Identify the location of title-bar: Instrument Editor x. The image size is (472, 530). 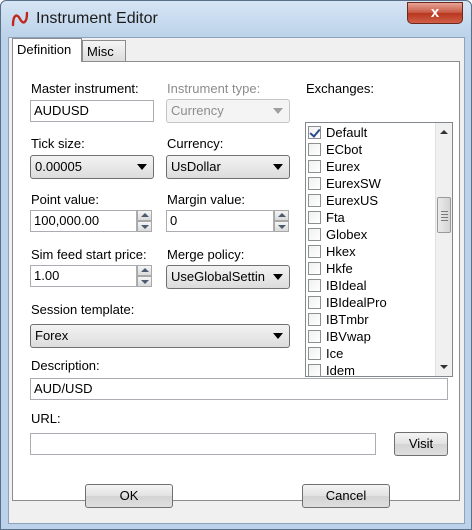
(236, 19).